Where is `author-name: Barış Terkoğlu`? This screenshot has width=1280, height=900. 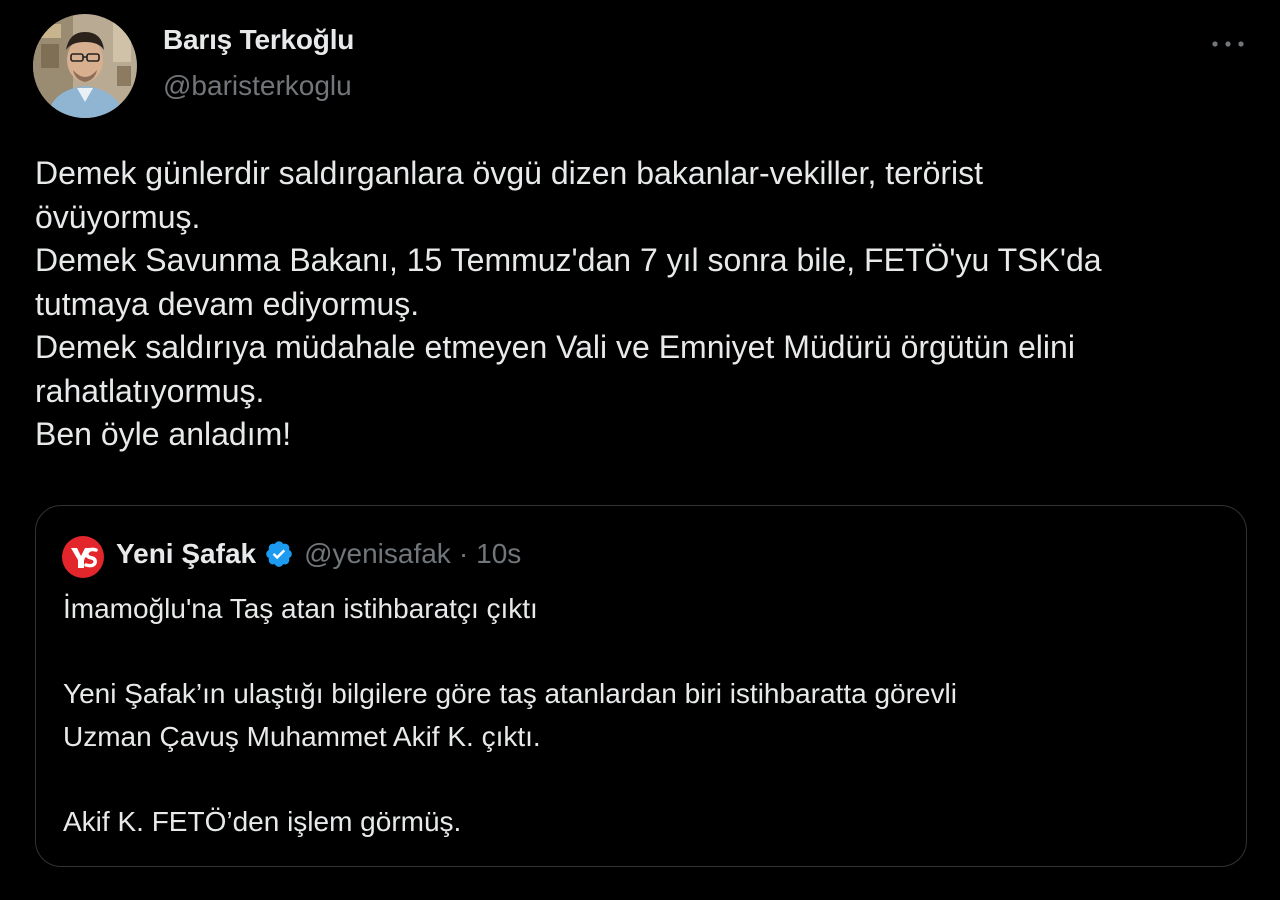 author-name: Barış Terkoğlu is located at coordinates (258, 40).